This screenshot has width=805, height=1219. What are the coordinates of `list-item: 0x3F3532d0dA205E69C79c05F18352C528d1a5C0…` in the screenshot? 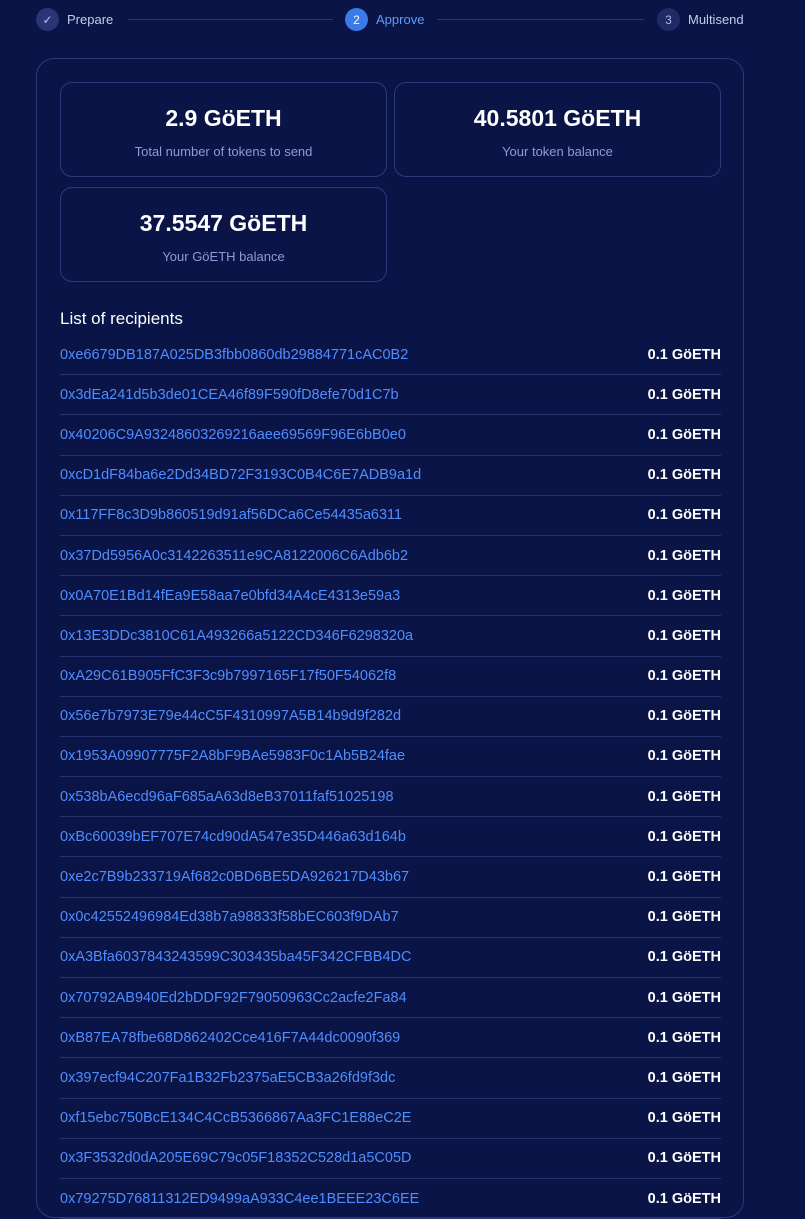 It's located at (390, 1159).